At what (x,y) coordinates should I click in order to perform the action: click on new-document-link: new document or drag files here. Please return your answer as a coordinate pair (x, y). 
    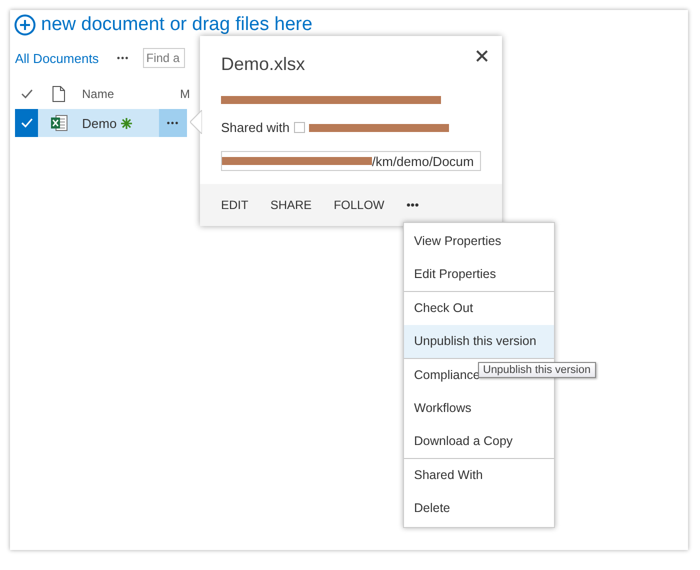
    Looking at the image, I should click on (176, 25).